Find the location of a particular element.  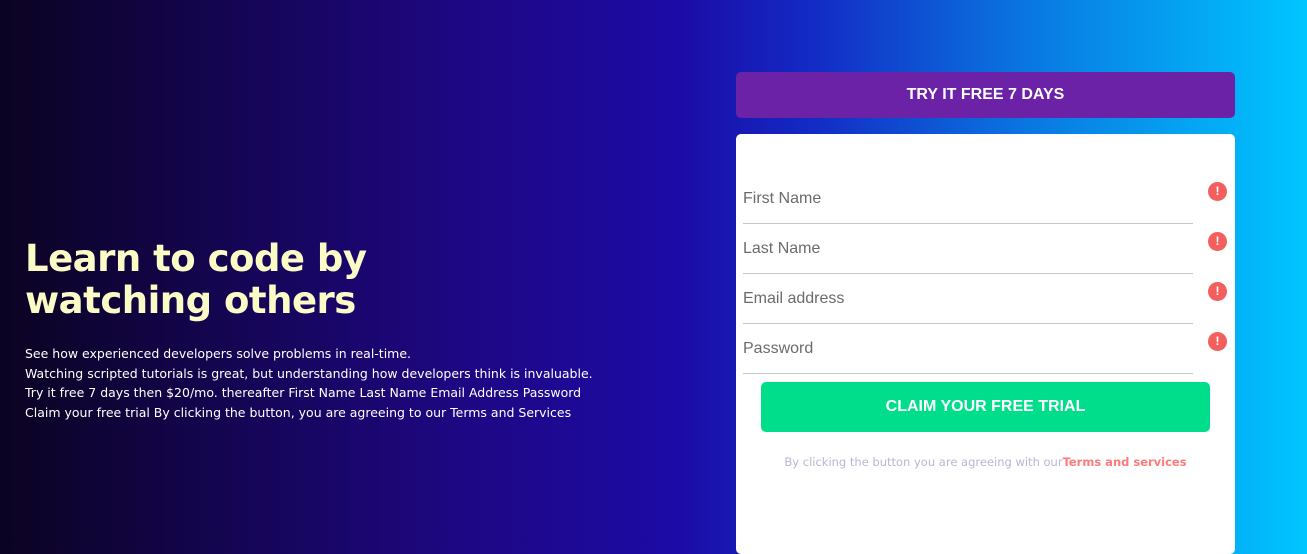

hero-title-line-1: Learn to code by is located at coordinates (196, 258).